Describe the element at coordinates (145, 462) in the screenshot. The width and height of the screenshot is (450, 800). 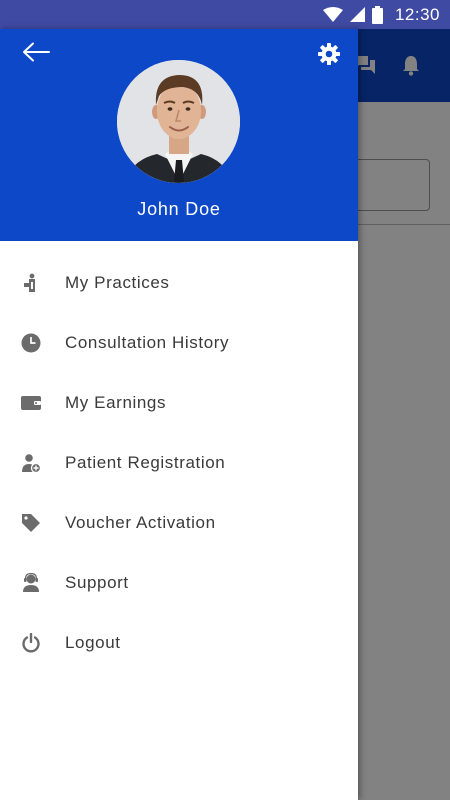
I see `menu-item-label: Patient Registration` at that location.